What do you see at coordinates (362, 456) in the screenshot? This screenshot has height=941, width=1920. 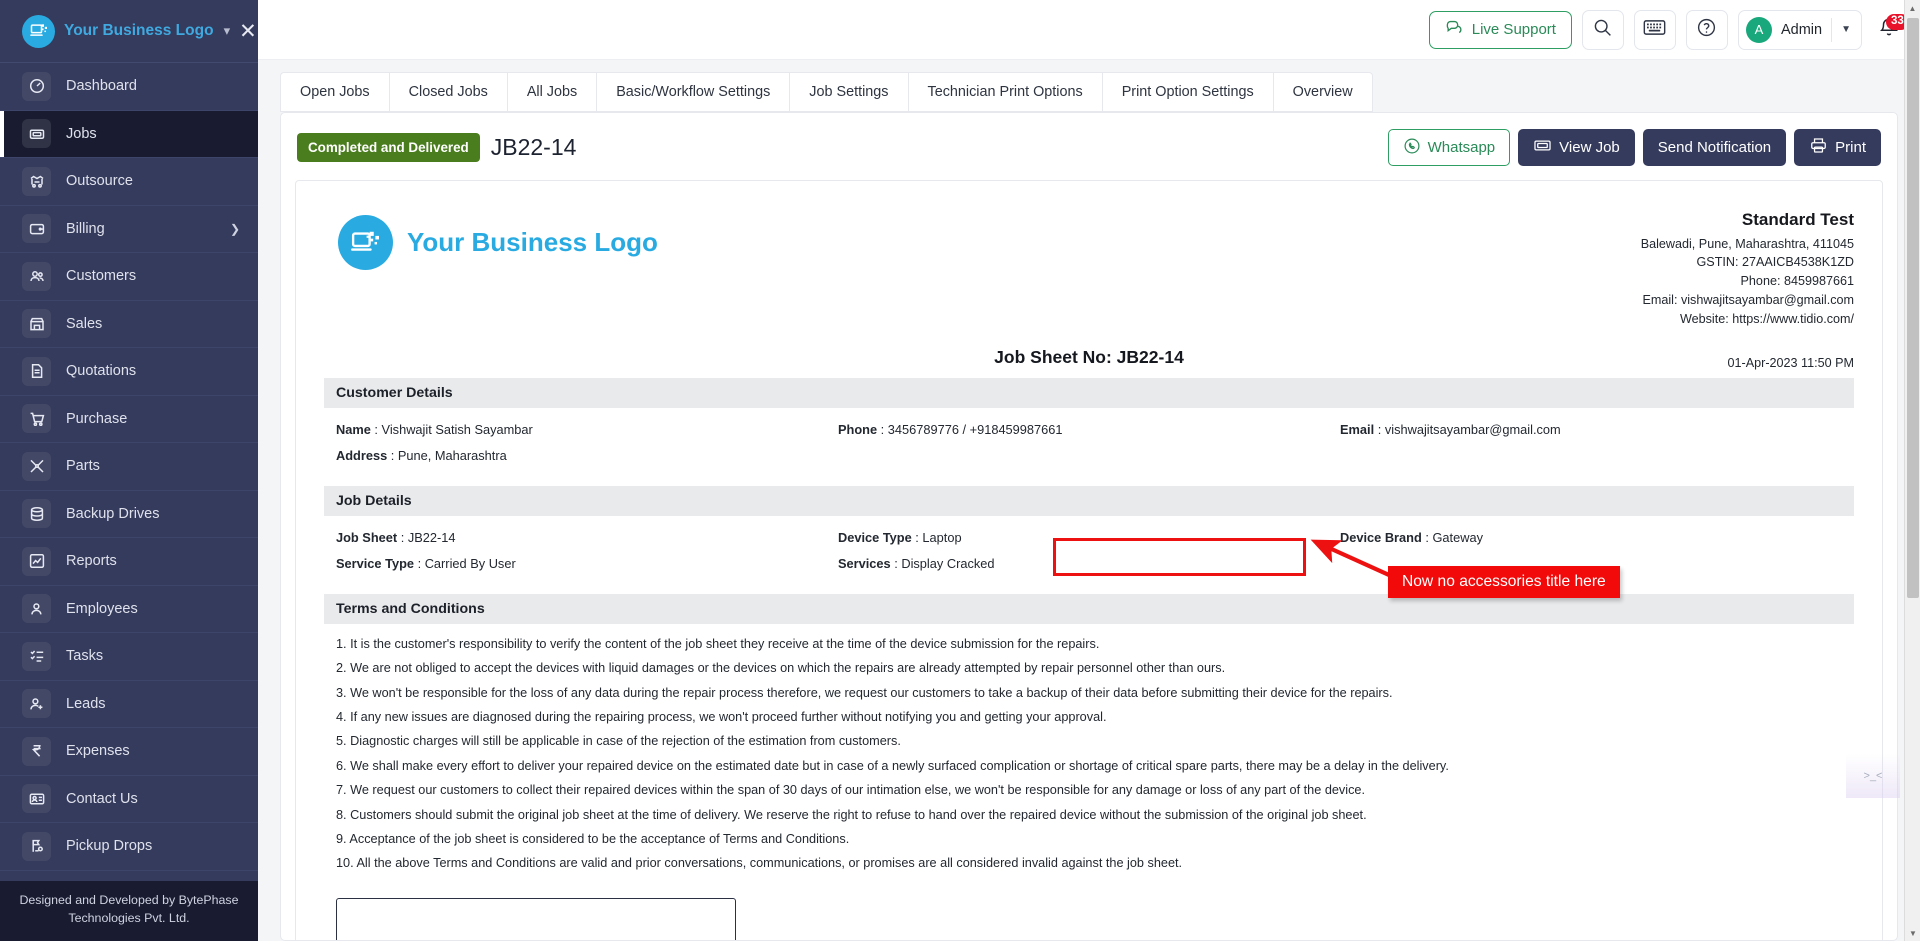 I see `field-label: Address` at bounding box center [362, 456].